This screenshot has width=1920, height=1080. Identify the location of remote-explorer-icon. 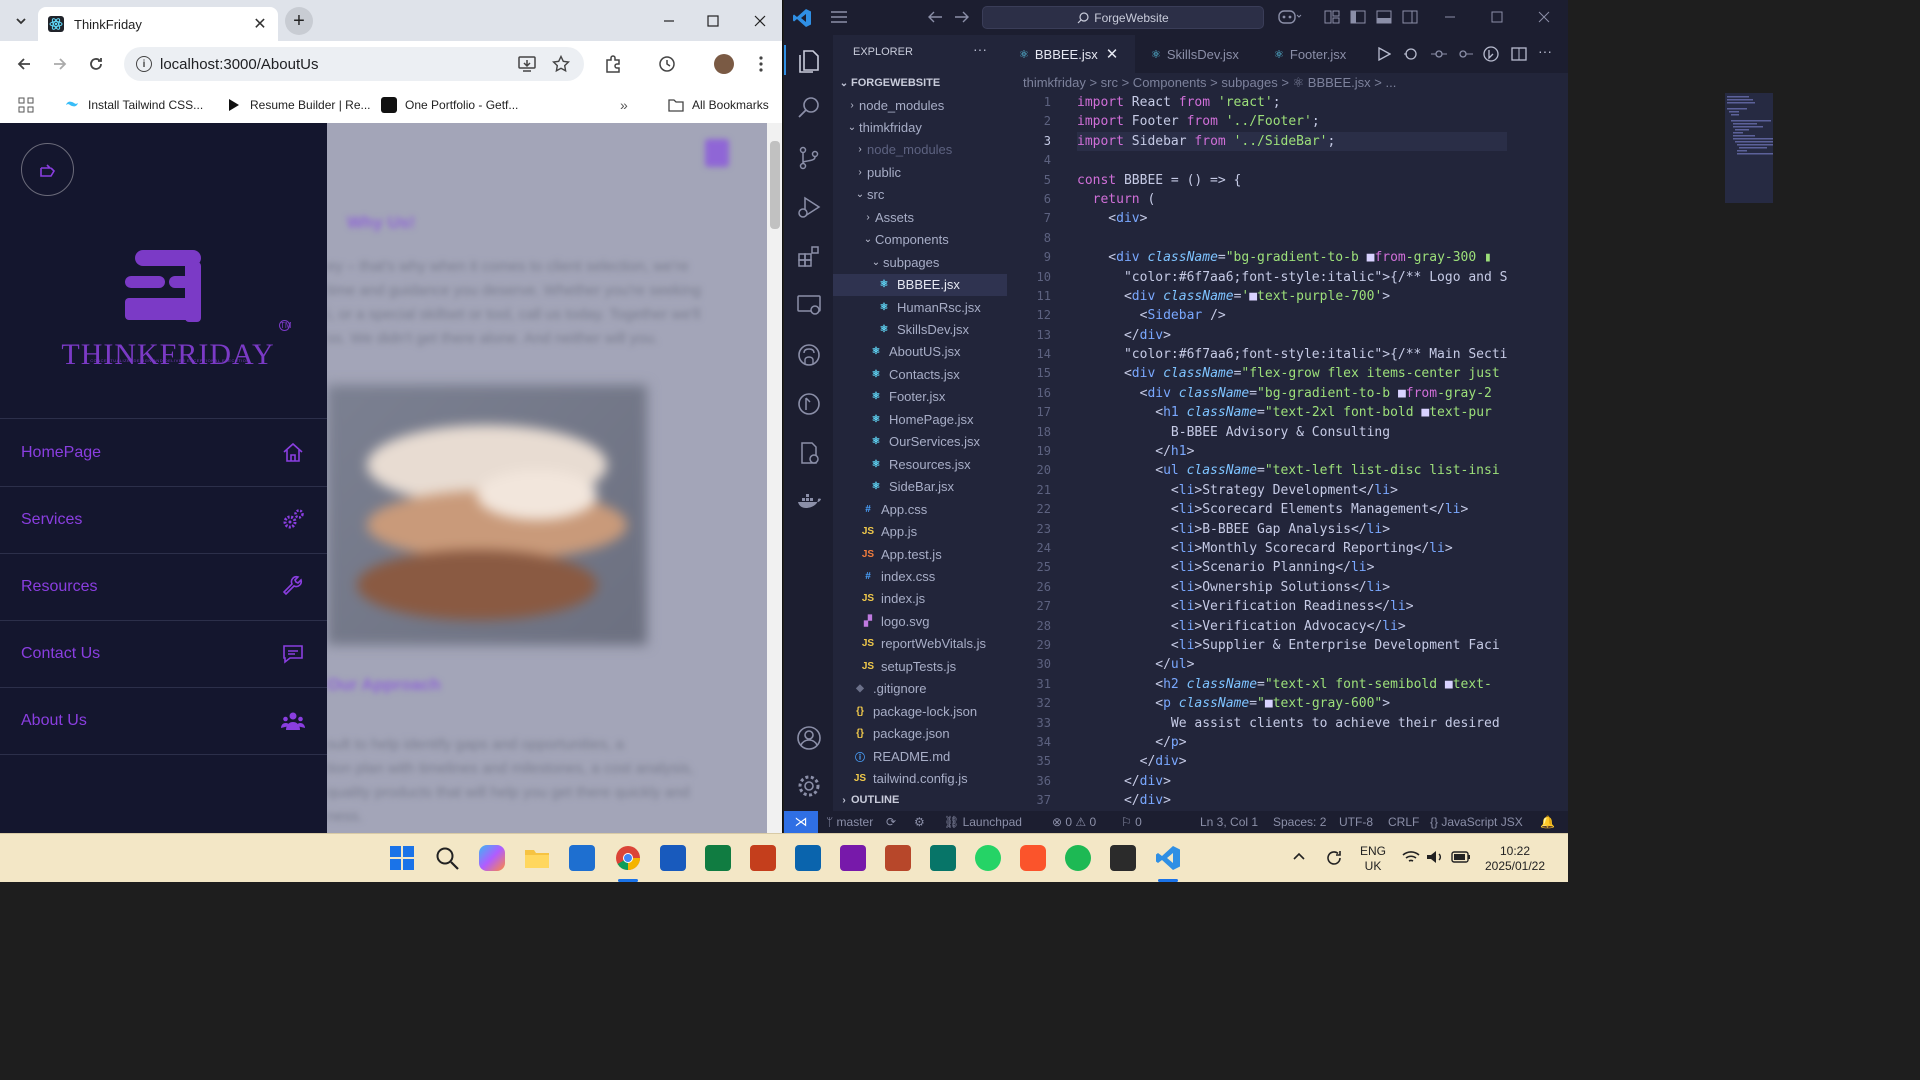
(809, 305).